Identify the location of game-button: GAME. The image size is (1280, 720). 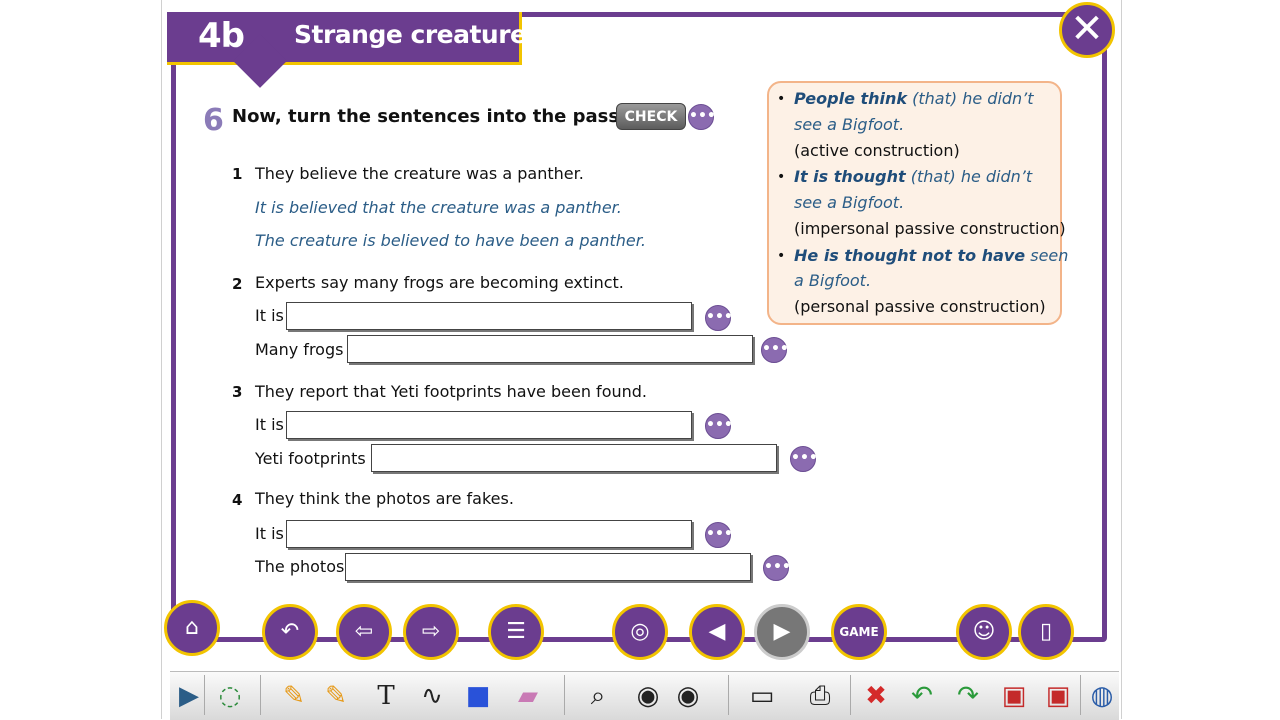
(859, 632).